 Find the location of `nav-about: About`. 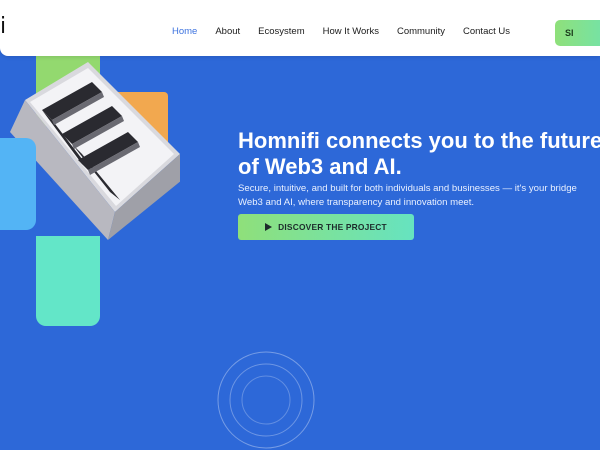

nav-about: About is located at coordinates (227, 31).